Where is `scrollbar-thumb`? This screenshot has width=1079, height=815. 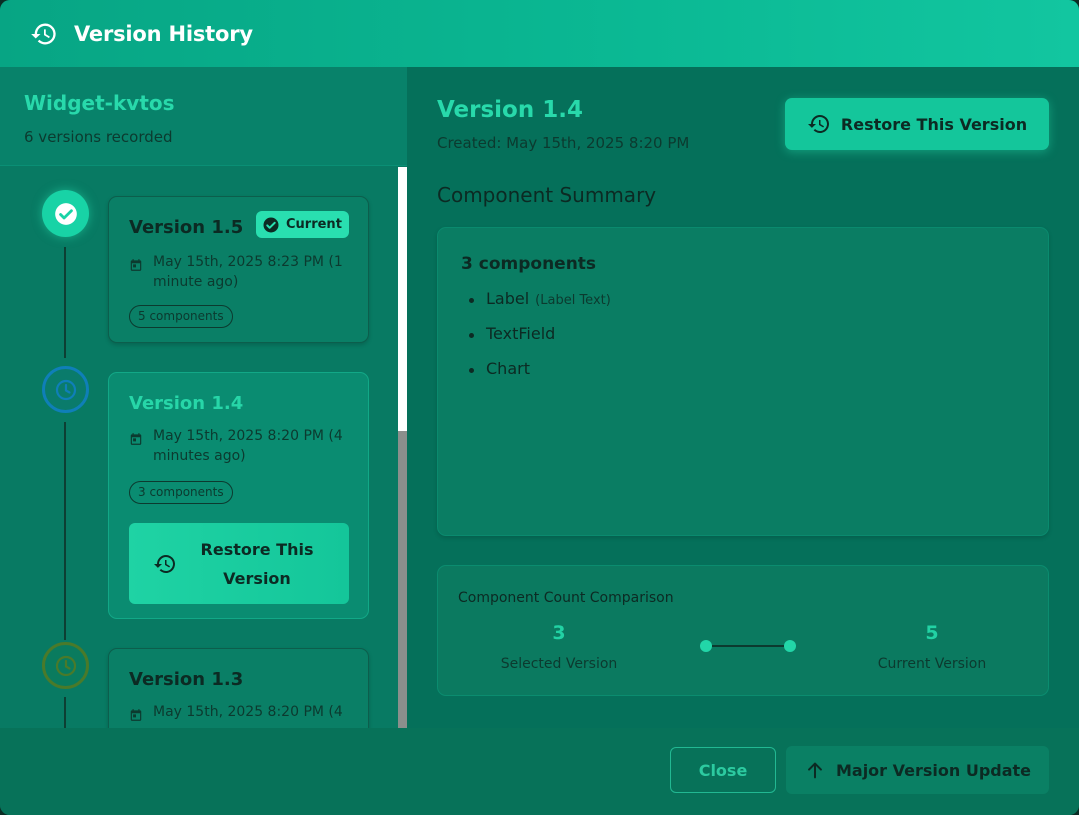
scrollbar-thumb is located at coordinates (402, 299).